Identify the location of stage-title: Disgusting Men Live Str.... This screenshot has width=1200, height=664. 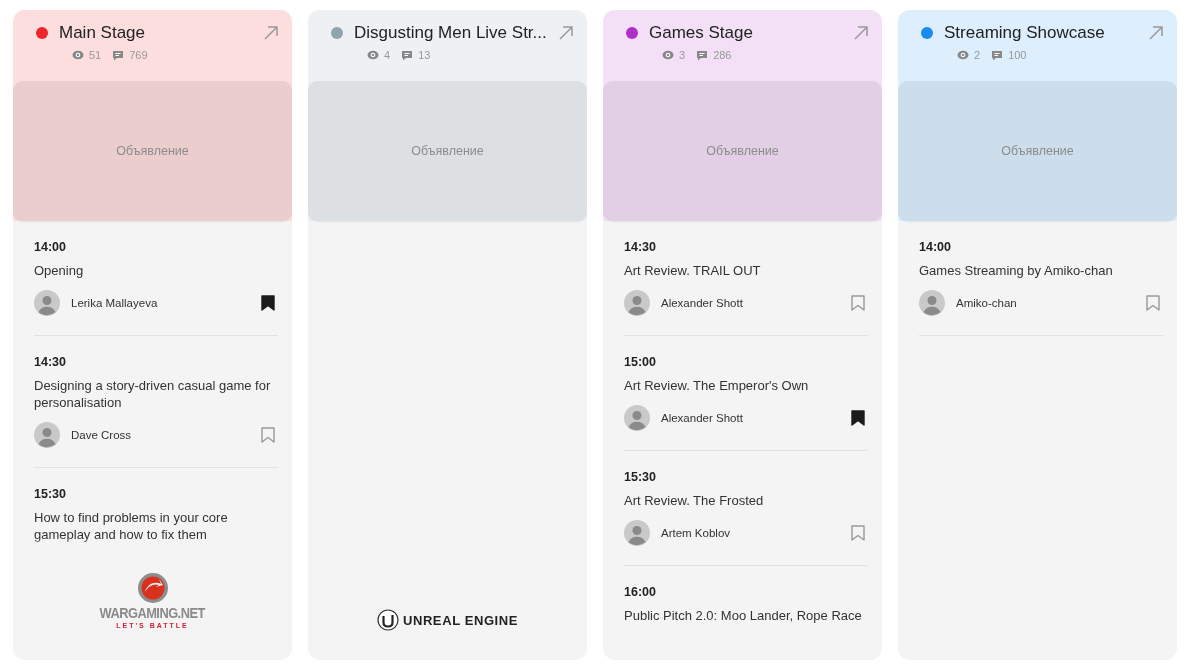
(456, 33).